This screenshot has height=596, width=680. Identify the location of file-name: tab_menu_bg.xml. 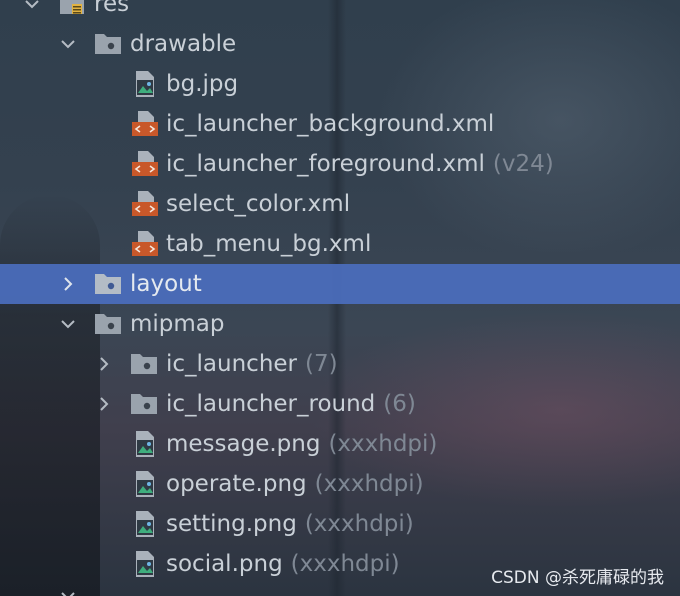
(269, 244).